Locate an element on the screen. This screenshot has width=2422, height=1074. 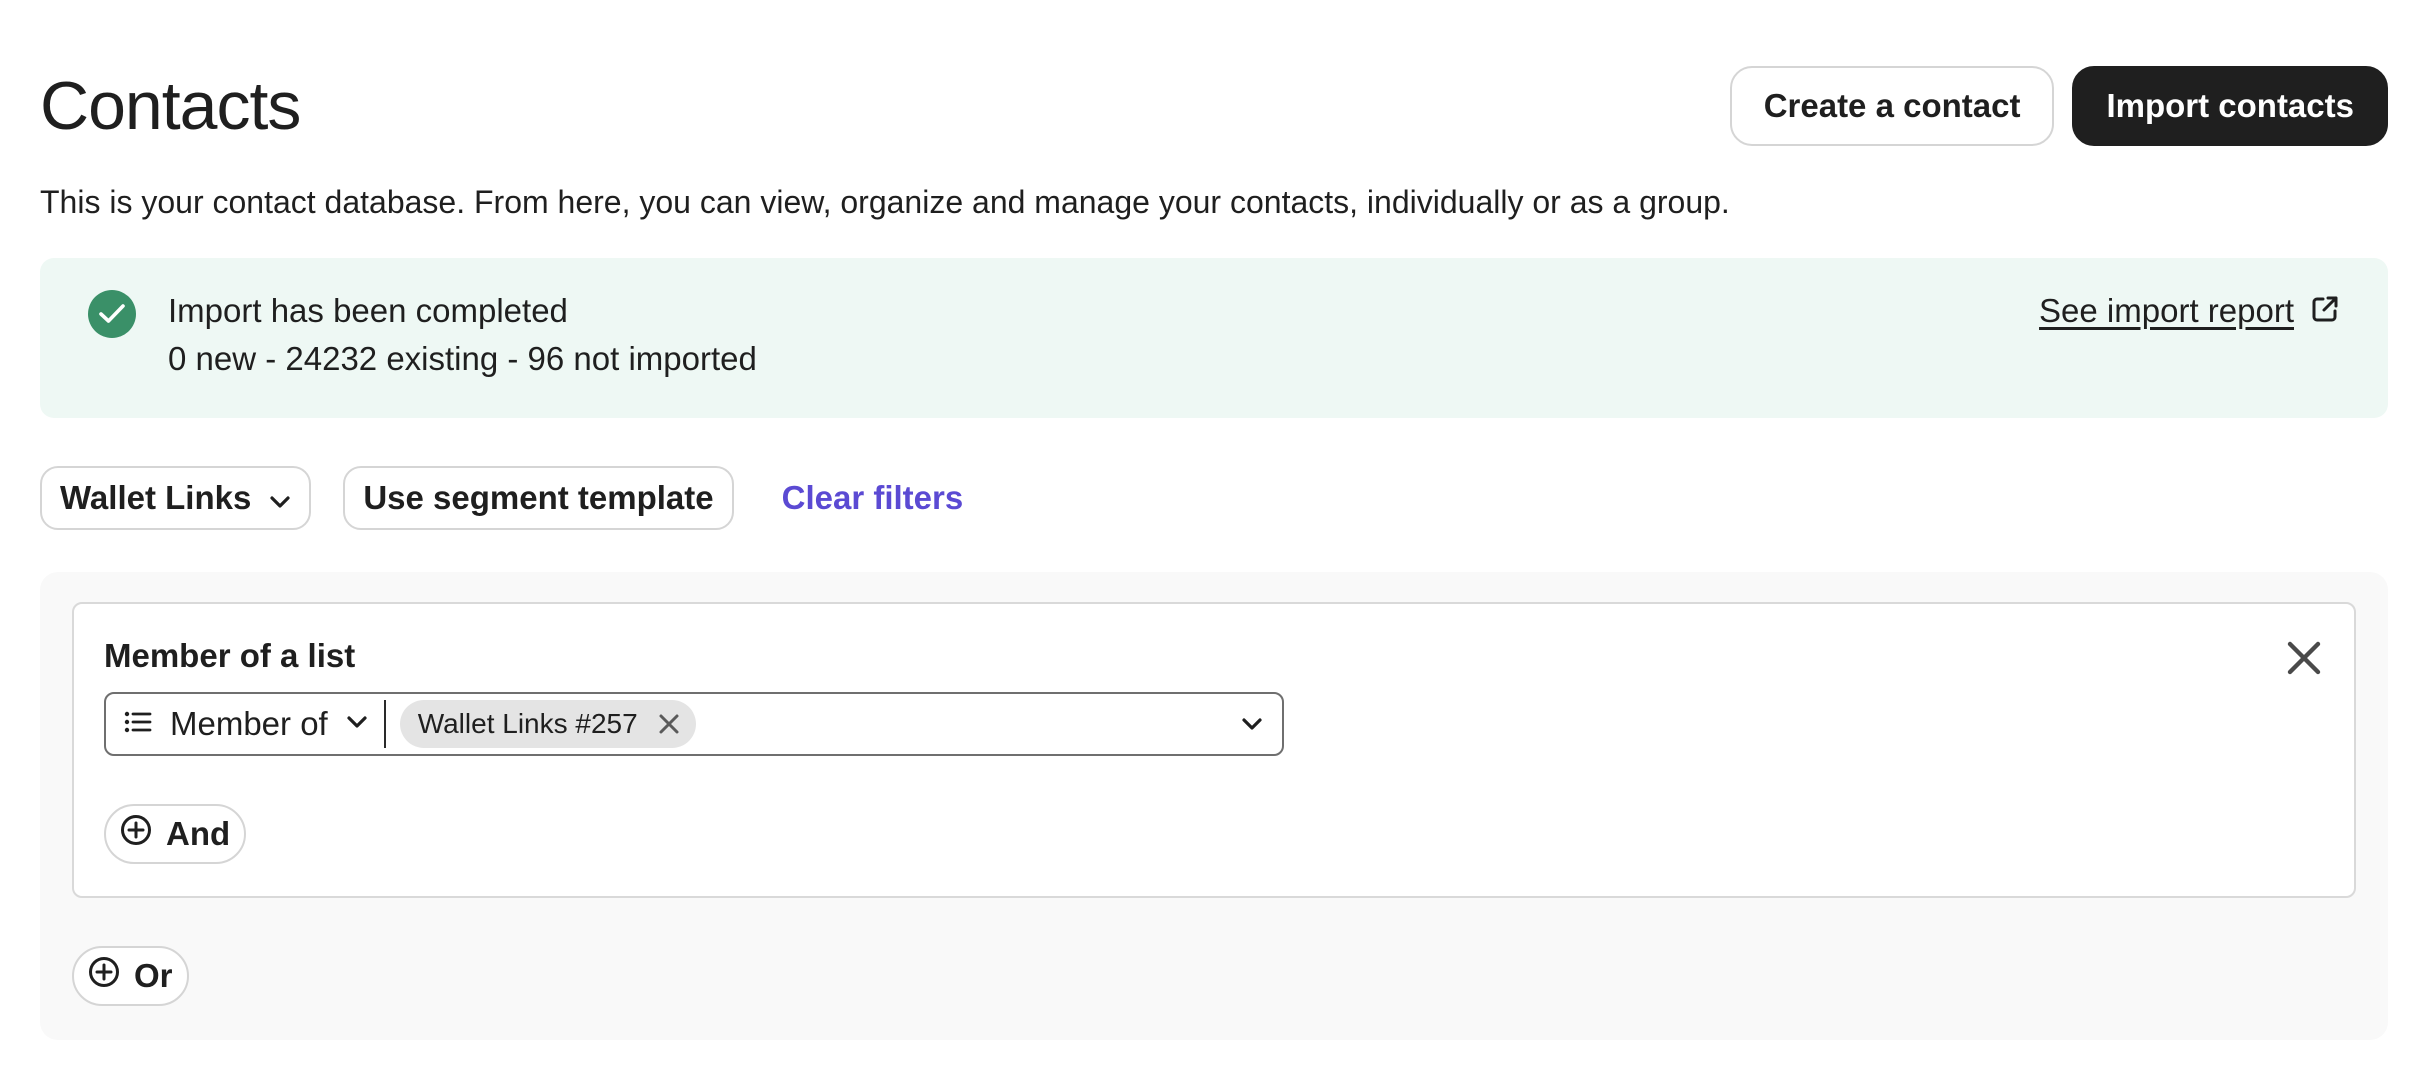
selected-list-label: Wallet Links #257 is located at coordinates (527, 723).